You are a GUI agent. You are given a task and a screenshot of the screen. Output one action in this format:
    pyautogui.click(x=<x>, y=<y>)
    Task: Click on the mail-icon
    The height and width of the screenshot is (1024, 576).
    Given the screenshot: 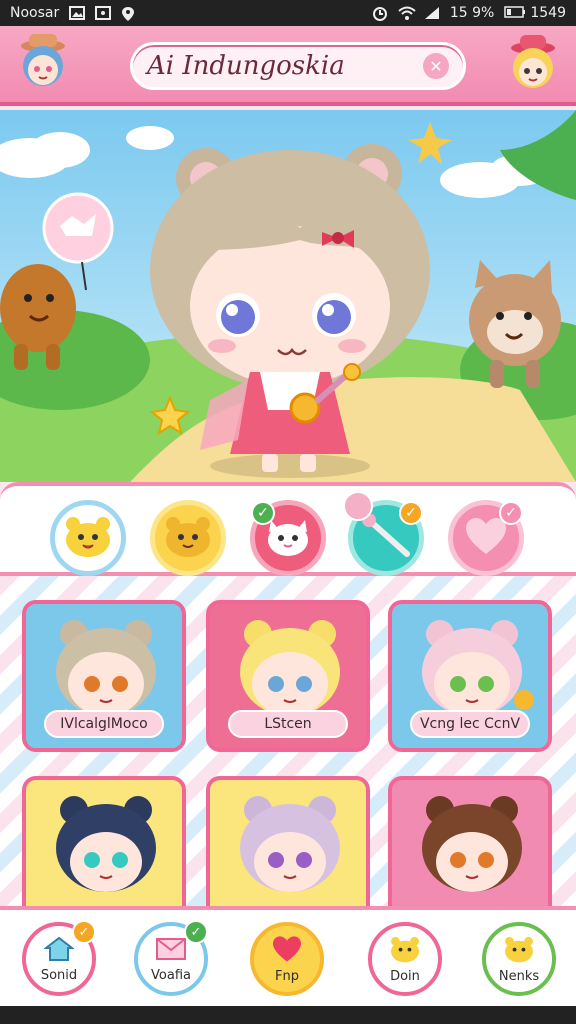 What is the action you would take?
    pyautogui.click(x=171, y=951)
    